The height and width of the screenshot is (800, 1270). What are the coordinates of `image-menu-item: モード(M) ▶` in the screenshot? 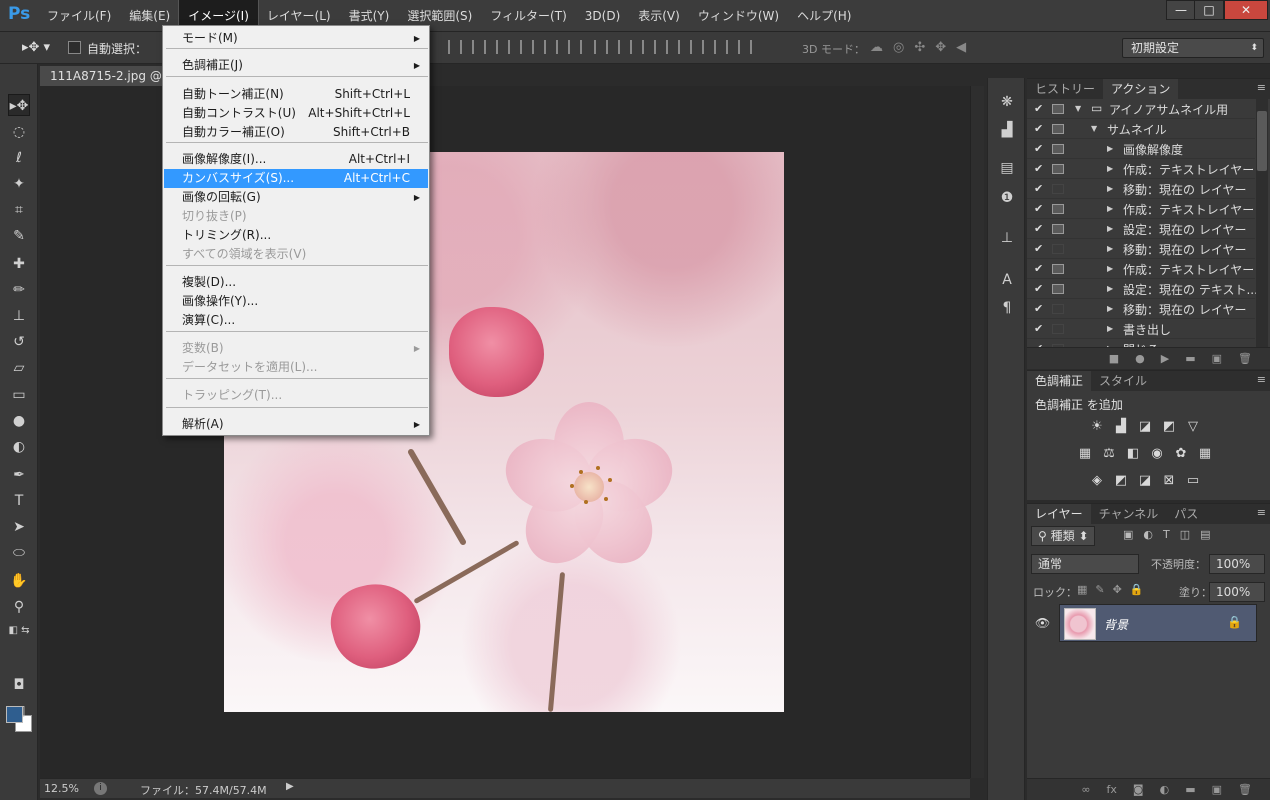 It's located at (296, 38).